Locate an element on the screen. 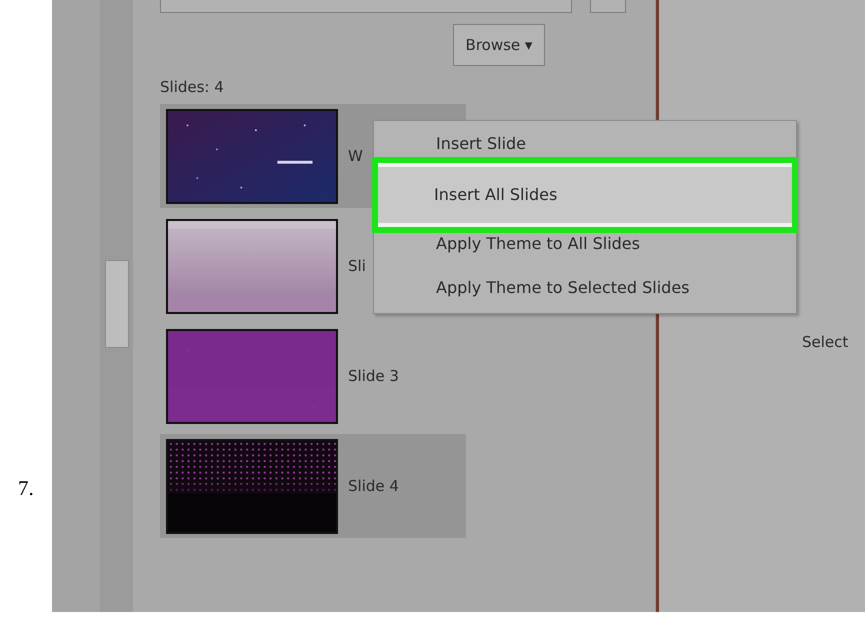  browse-button: Browse ▾ is located at coordinates (499, 45).